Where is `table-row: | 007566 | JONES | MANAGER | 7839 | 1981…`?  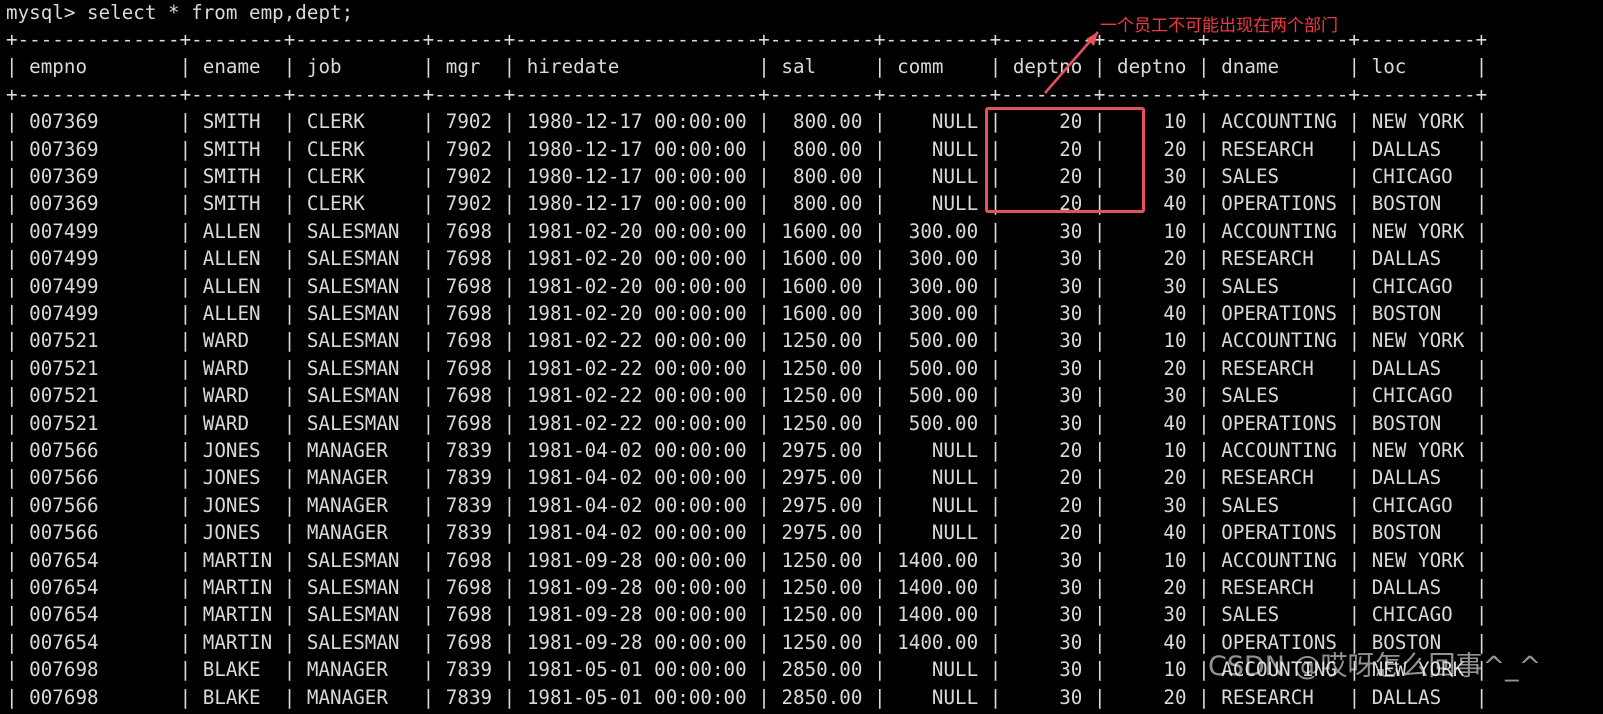
table-row: | 007566 | JONES | MANAGER | 7839 | 1981… is located at coordinates (747, 505).